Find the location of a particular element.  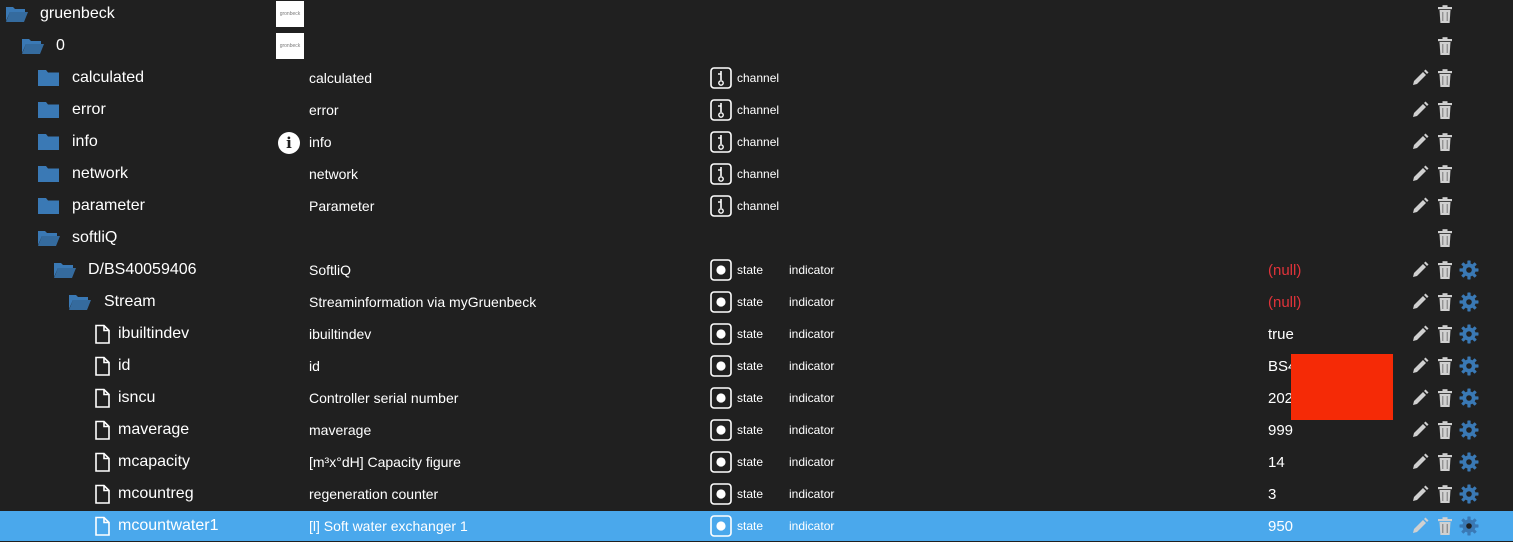

object-id-label: network is located at coordinates (100, 173).